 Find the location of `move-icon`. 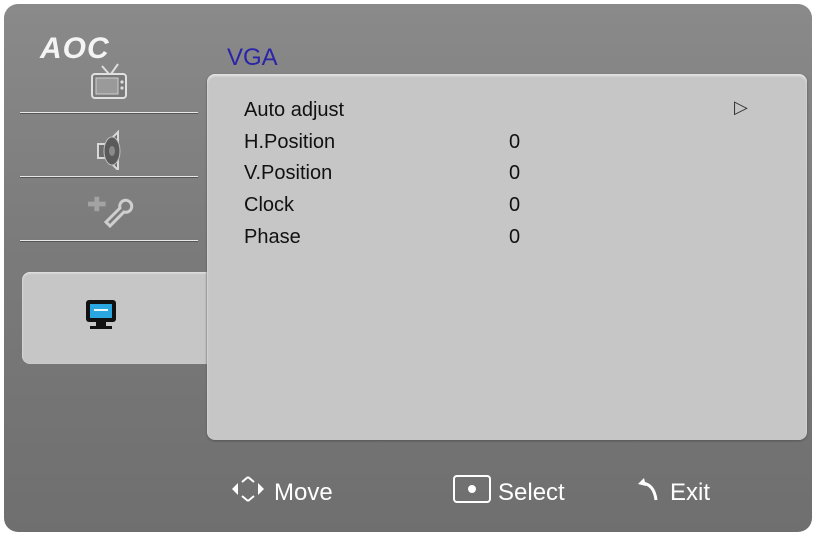

move-icon is located at coordinates (248, 492).